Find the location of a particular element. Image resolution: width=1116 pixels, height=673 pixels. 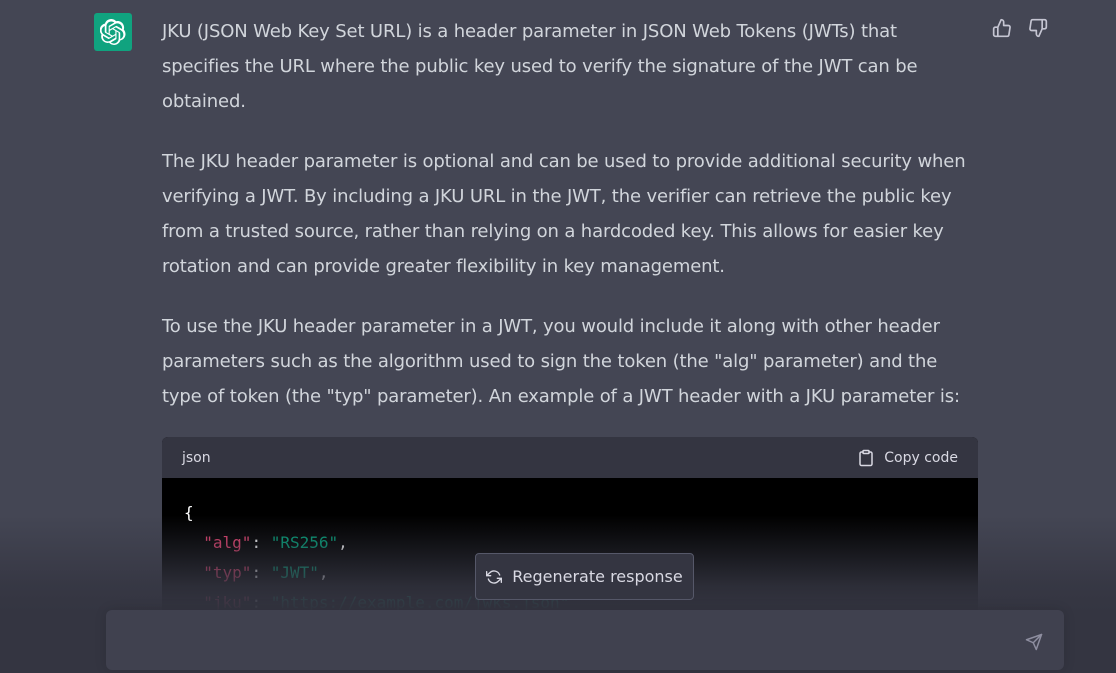

copy-code-label: Copy code is located at coordinates (921, 457).